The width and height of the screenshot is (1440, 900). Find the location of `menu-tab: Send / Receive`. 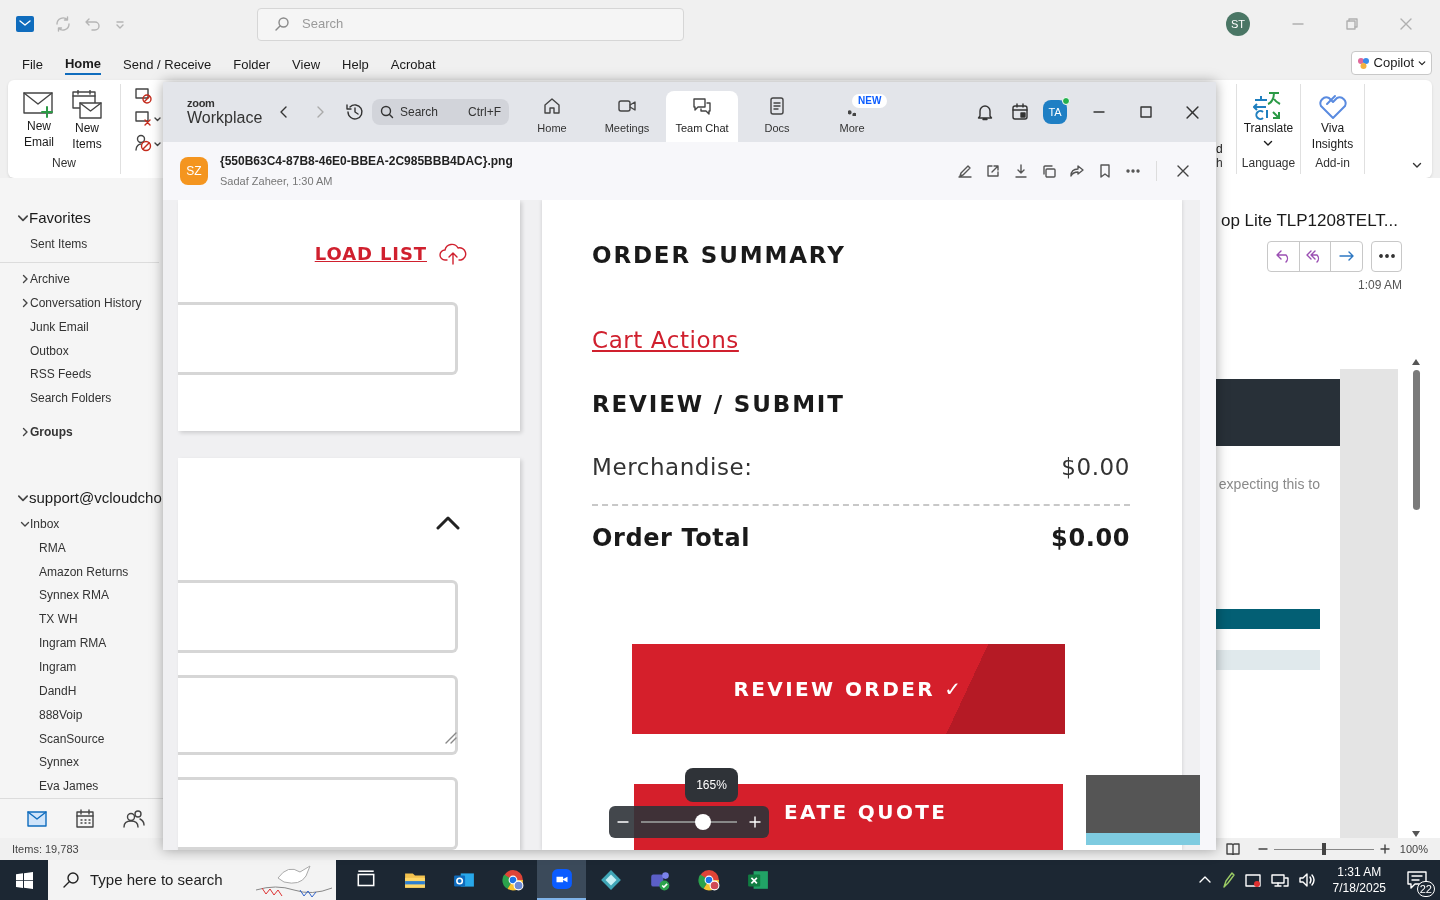

menu-tab: Send / Receive is located at coordinates (167, 63).